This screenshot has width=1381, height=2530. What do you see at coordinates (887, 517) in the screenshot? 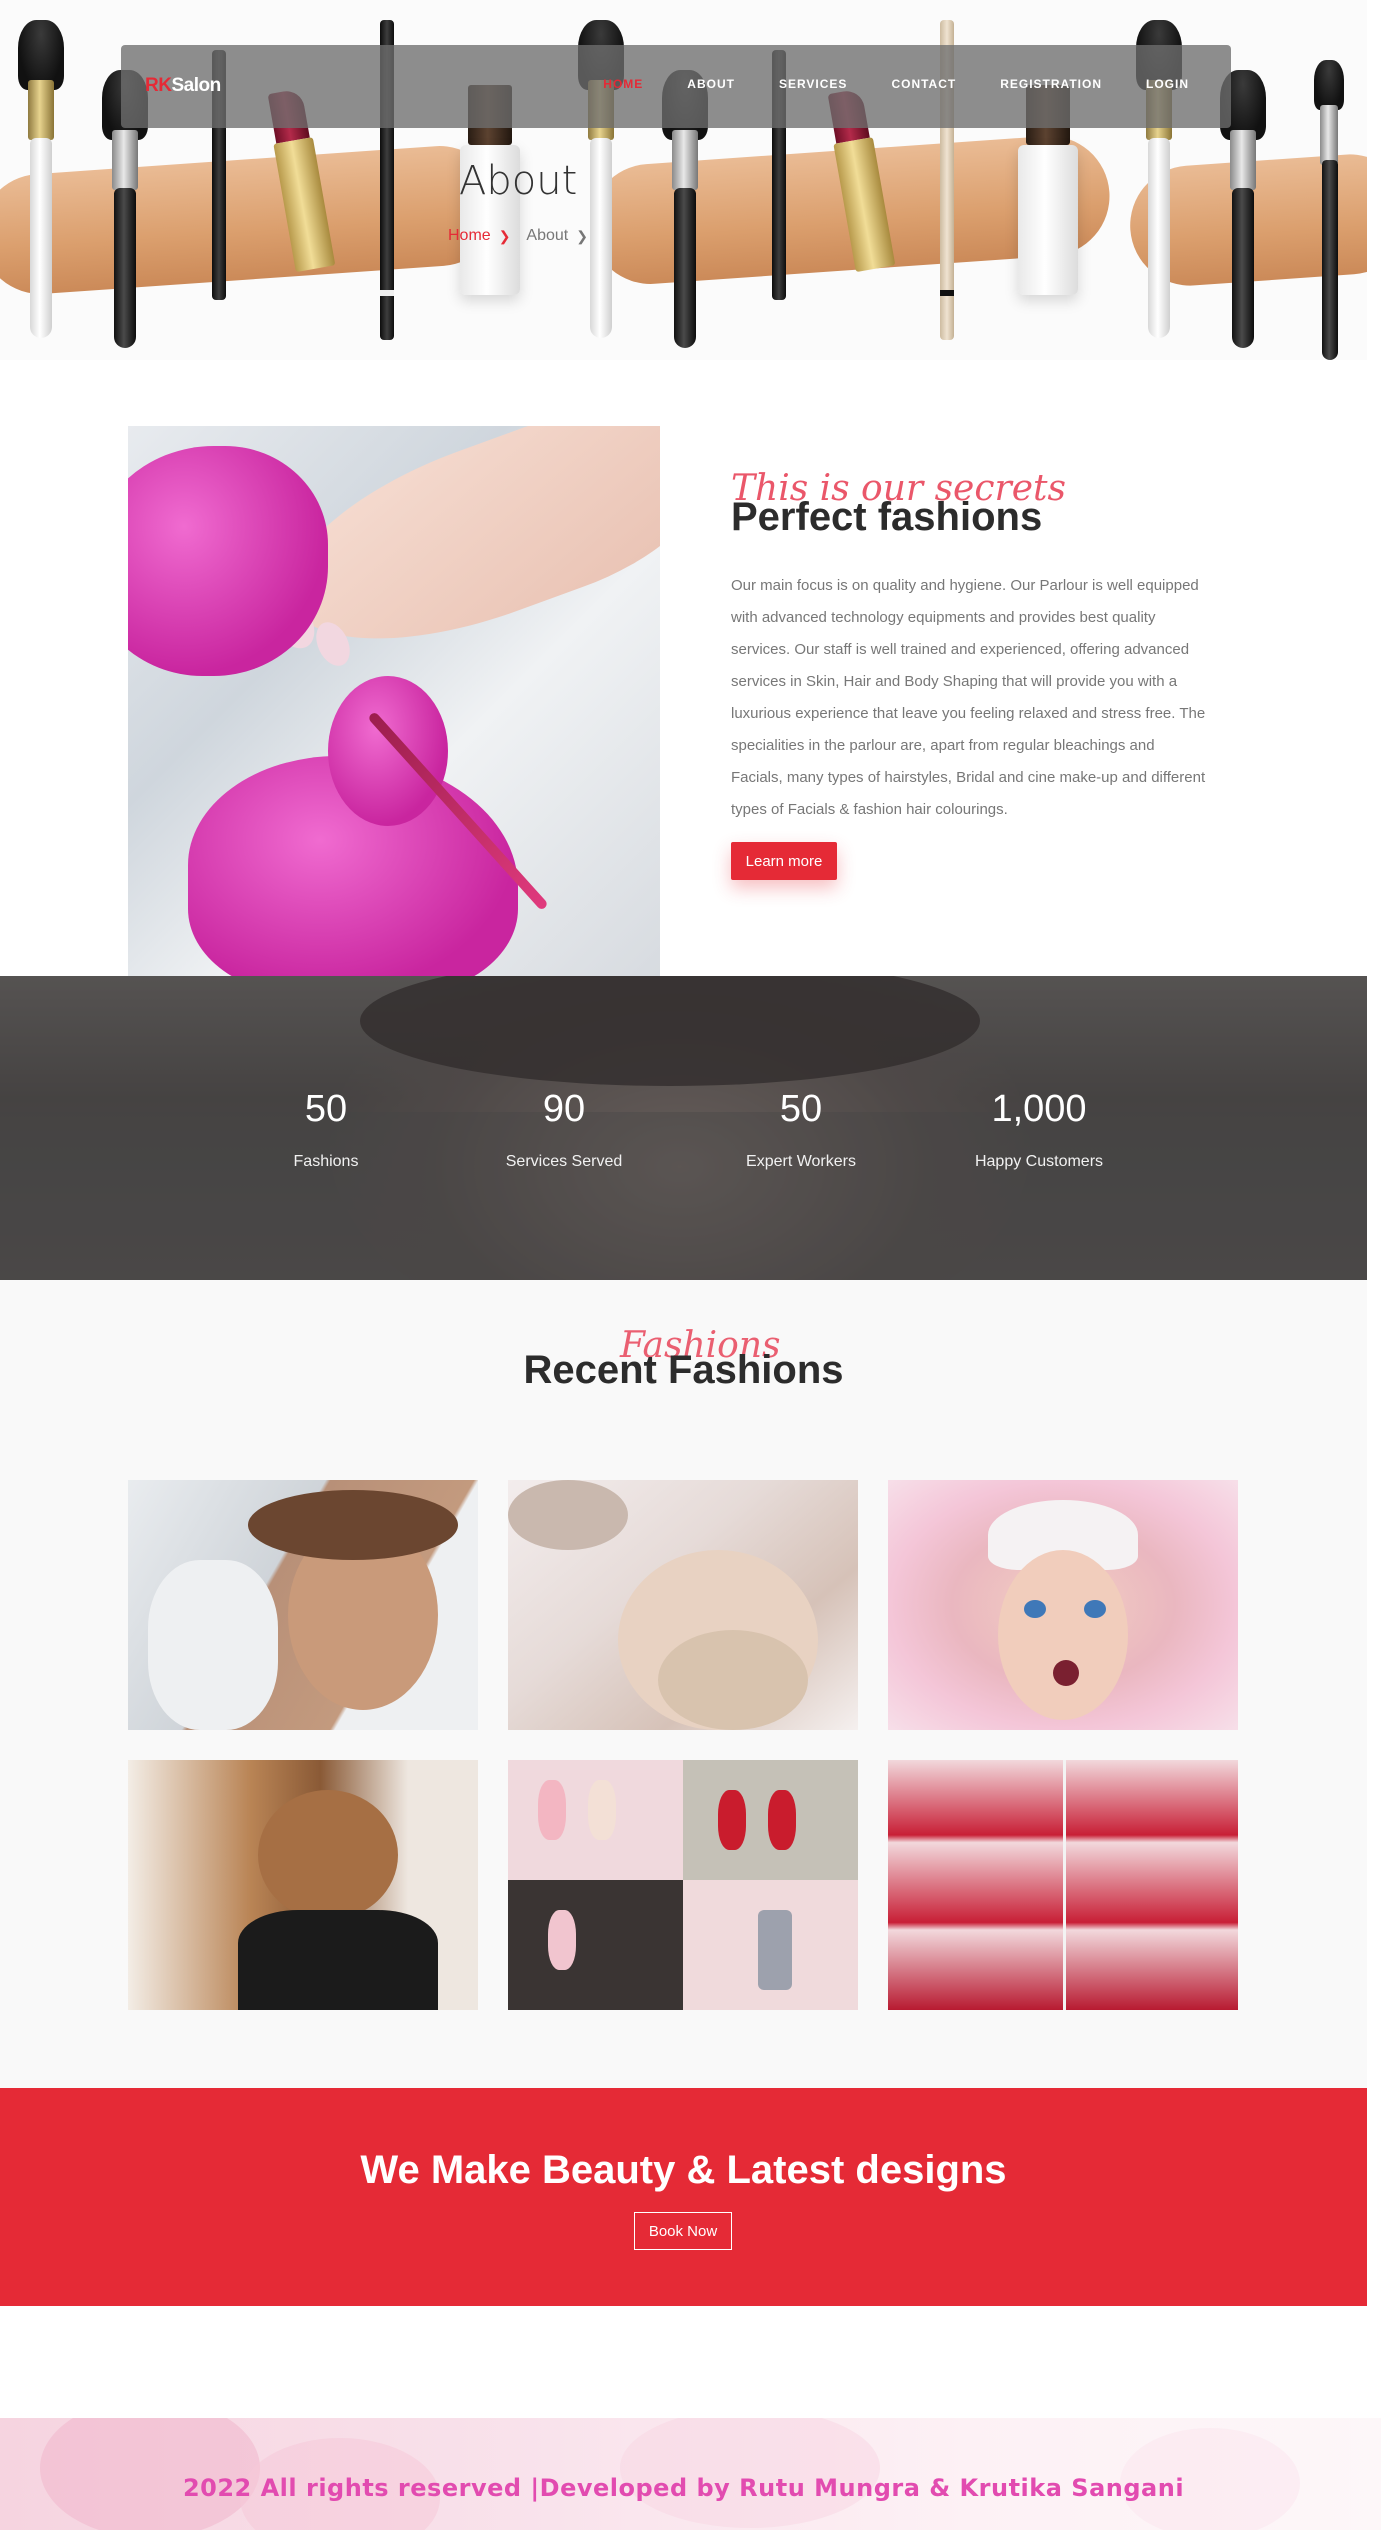
I see `about-heading: Perfect fashions` at bounding box center [887, 517].